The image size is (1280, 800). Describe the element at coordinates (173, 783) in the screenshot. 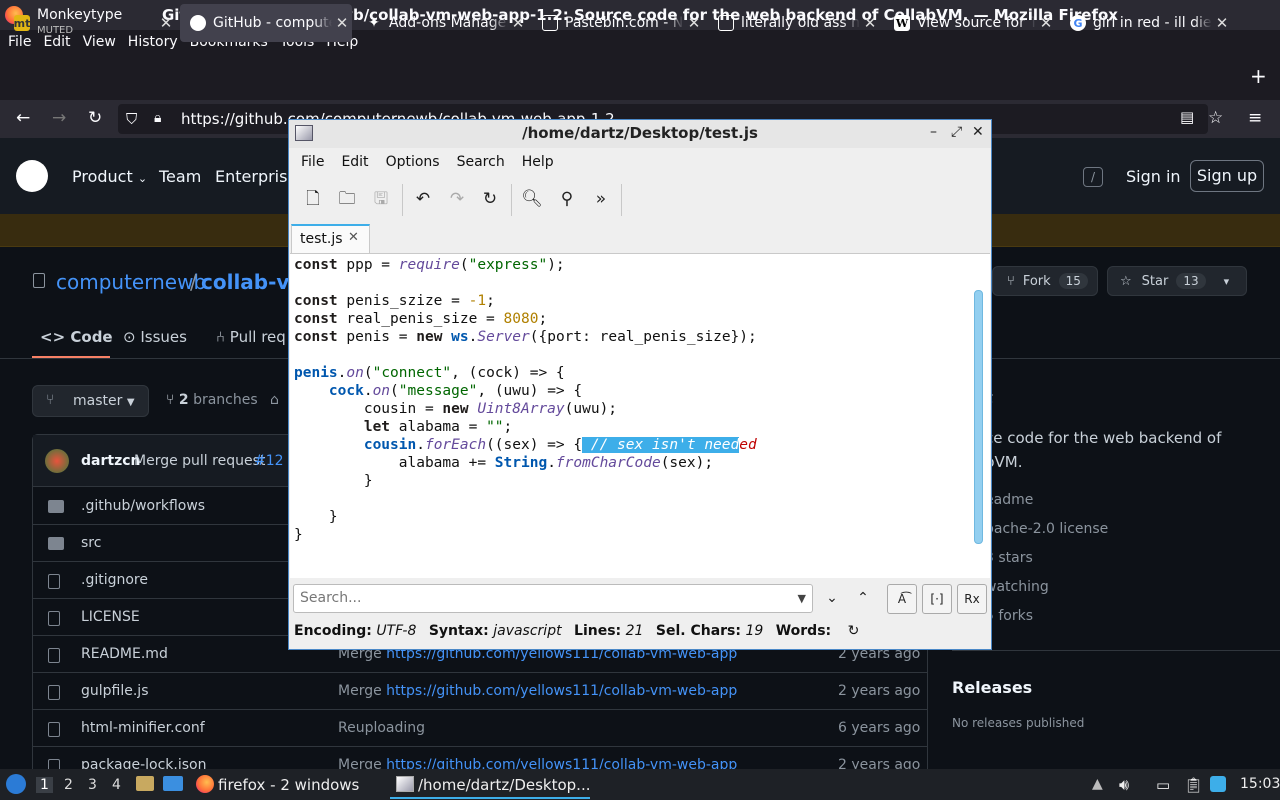

I see `desktop-icon` at that location.